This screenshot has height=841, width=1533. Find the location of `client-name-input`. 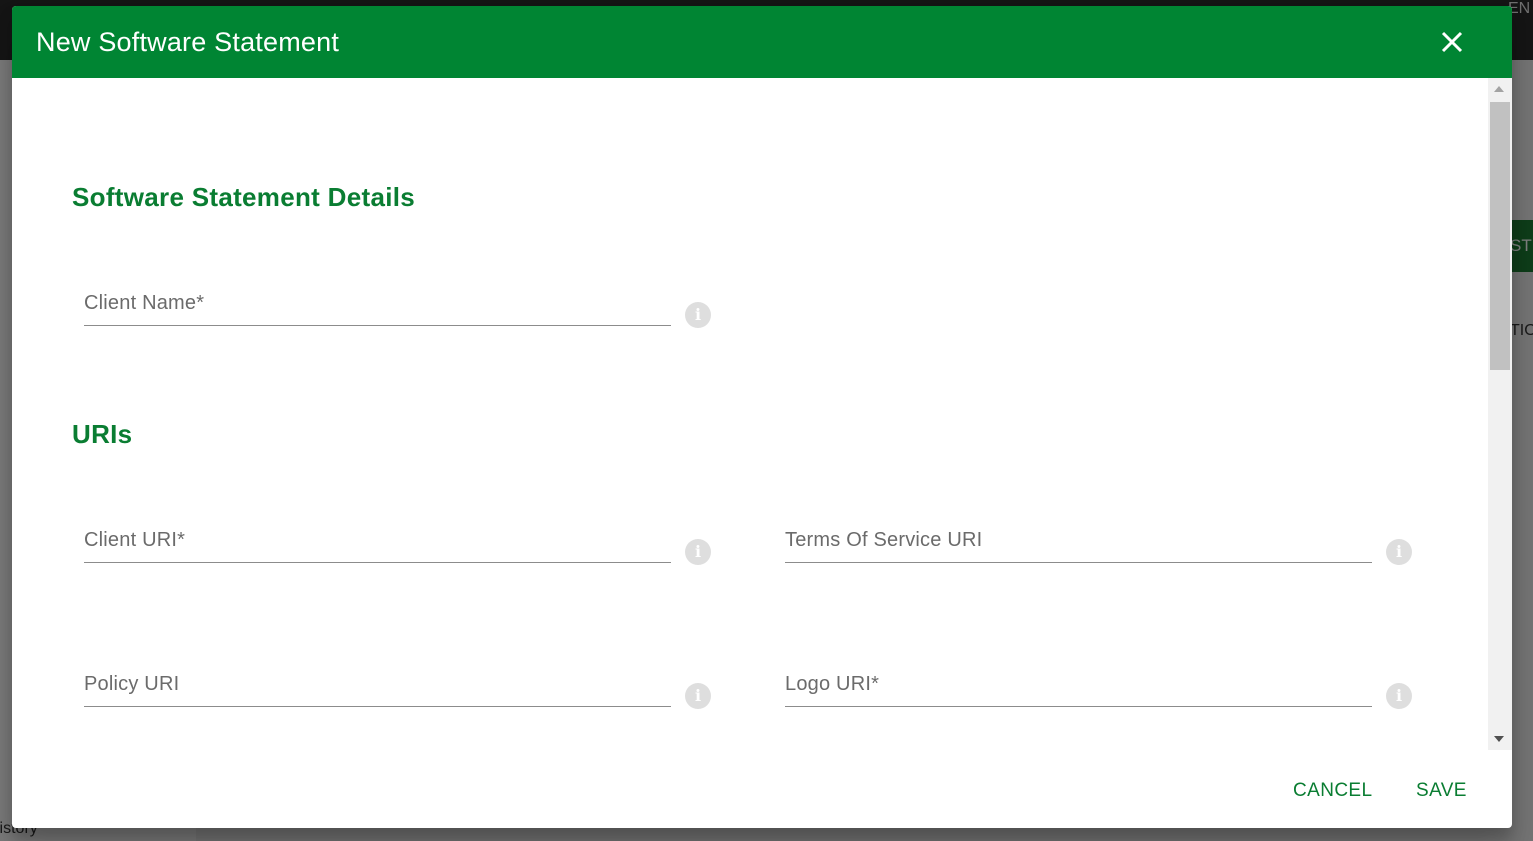

client-name-input is located at coordinates (379, 307).